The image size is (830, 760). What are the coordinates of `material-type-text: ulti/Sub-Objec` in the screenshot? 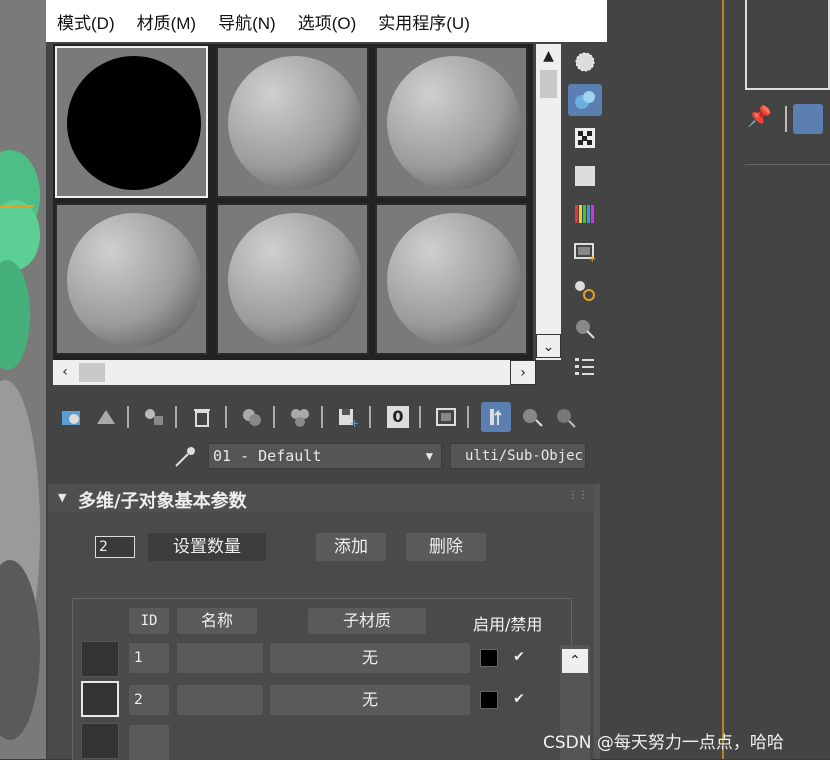 It's located at (523, 456).